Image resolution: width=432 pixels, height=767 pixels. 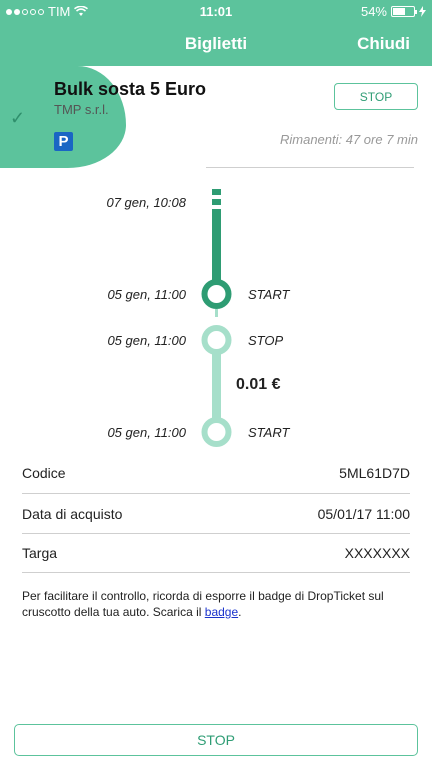 What do you see at coordinates (63, 141) in the screenshot?
I see `parking-icon: P` at bounding box center [63, 141].